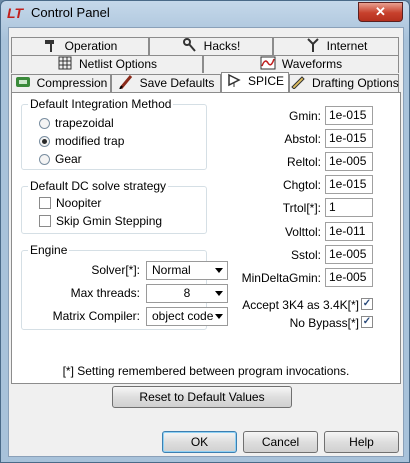  I want to click on chgtol-input: 1e-015, so click(349, 184).